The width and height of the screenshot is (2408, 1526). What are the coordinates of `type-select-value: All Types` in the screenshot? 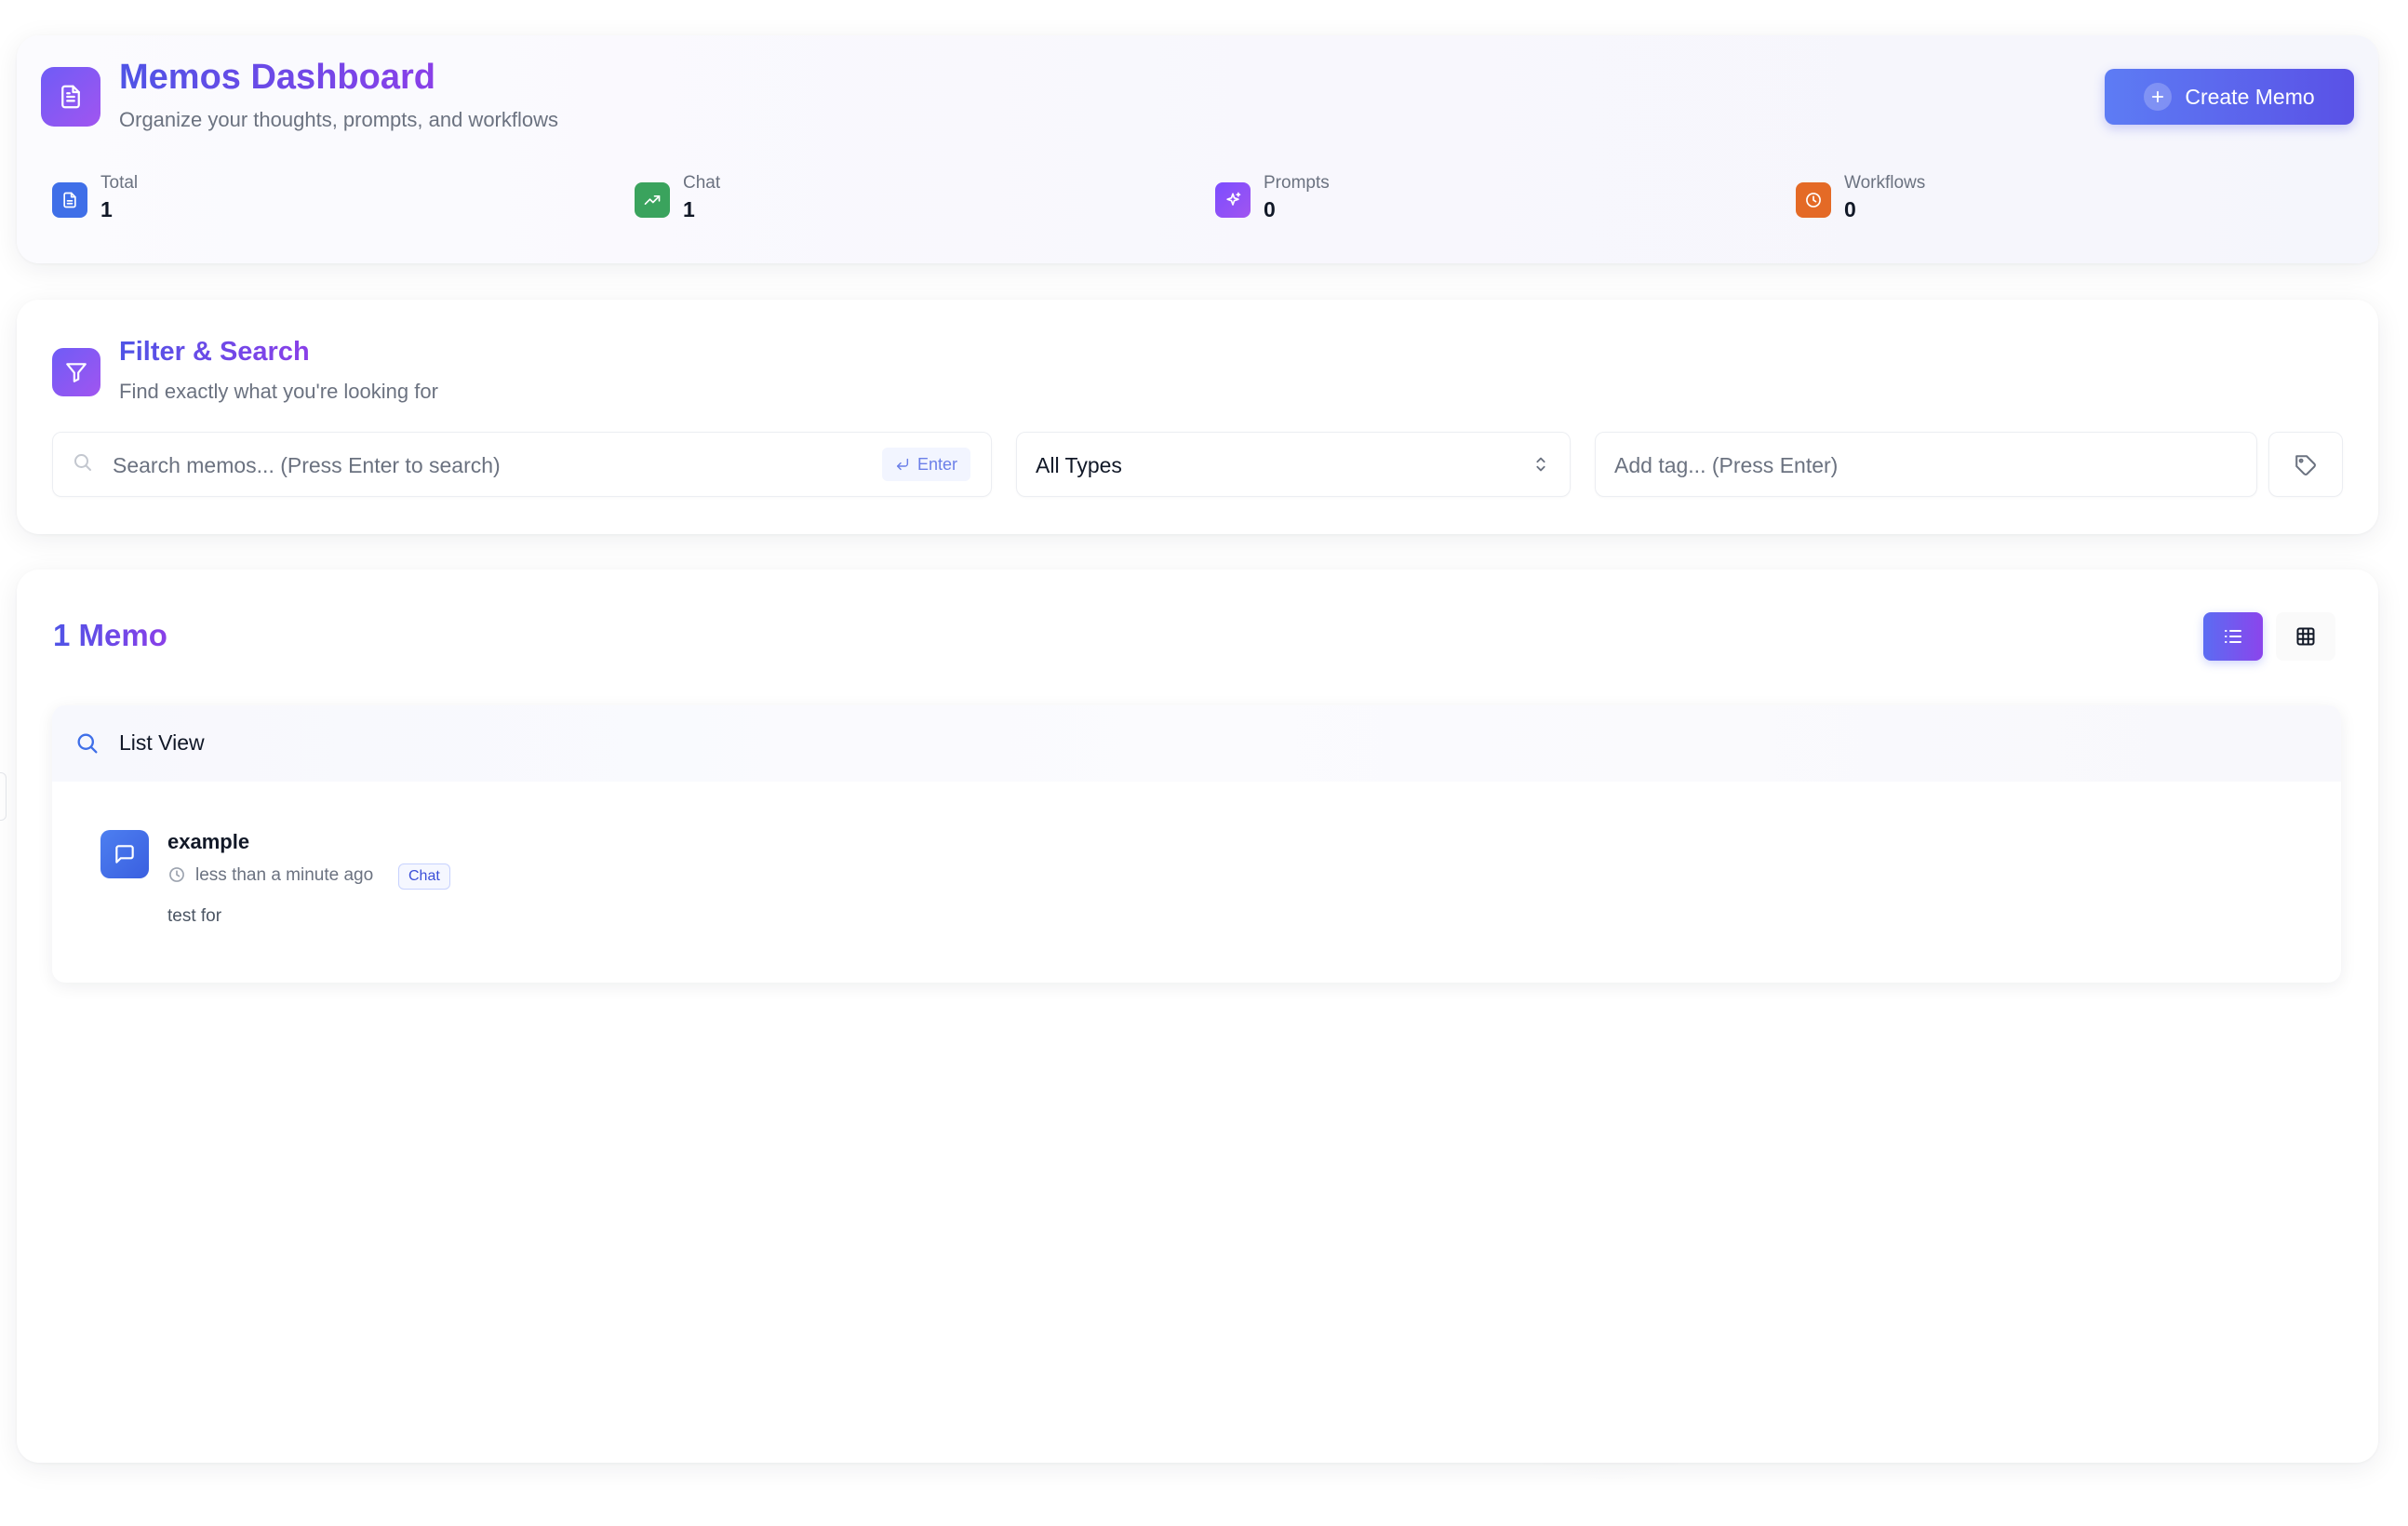 It's located at (1079, 465).